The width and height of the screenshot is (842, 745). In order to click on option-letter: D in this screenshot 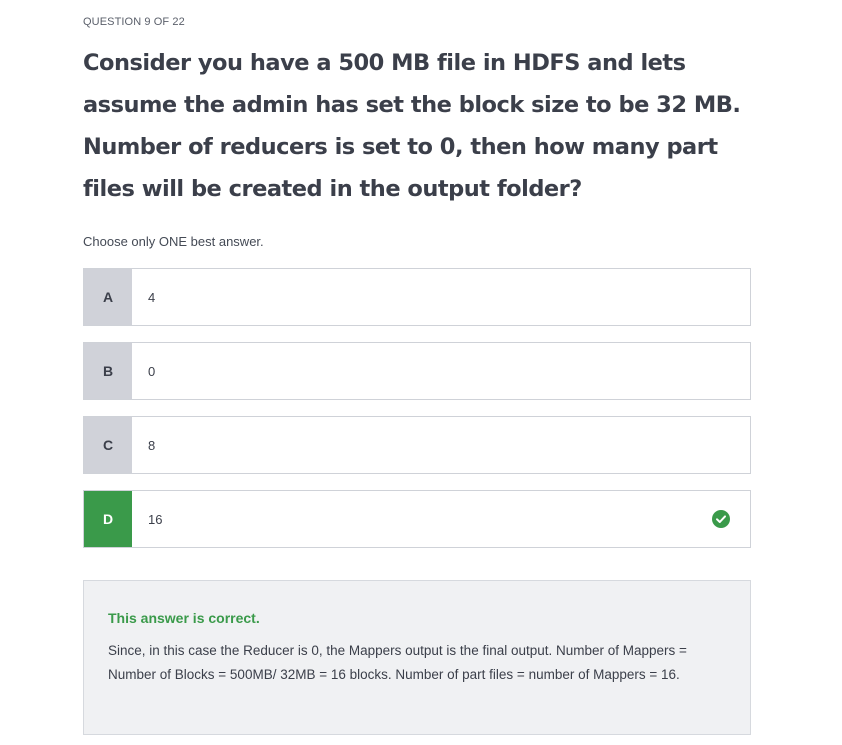, I will do `click(108, 519)`.